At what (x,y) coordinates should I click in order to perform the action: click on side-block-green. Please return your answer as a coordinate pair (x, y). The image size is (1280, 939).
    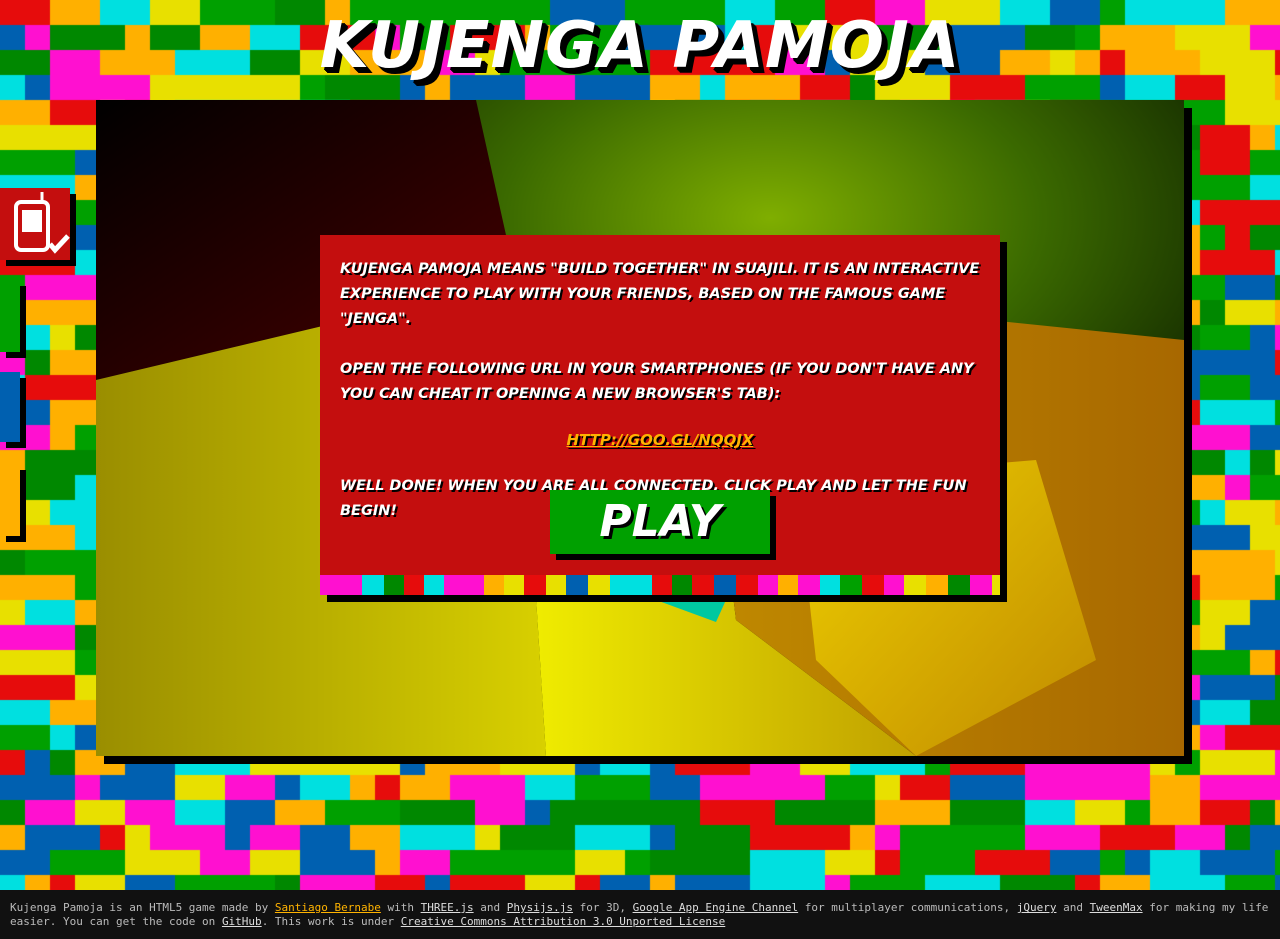
    Looking at the image, I should click on (10, 316).